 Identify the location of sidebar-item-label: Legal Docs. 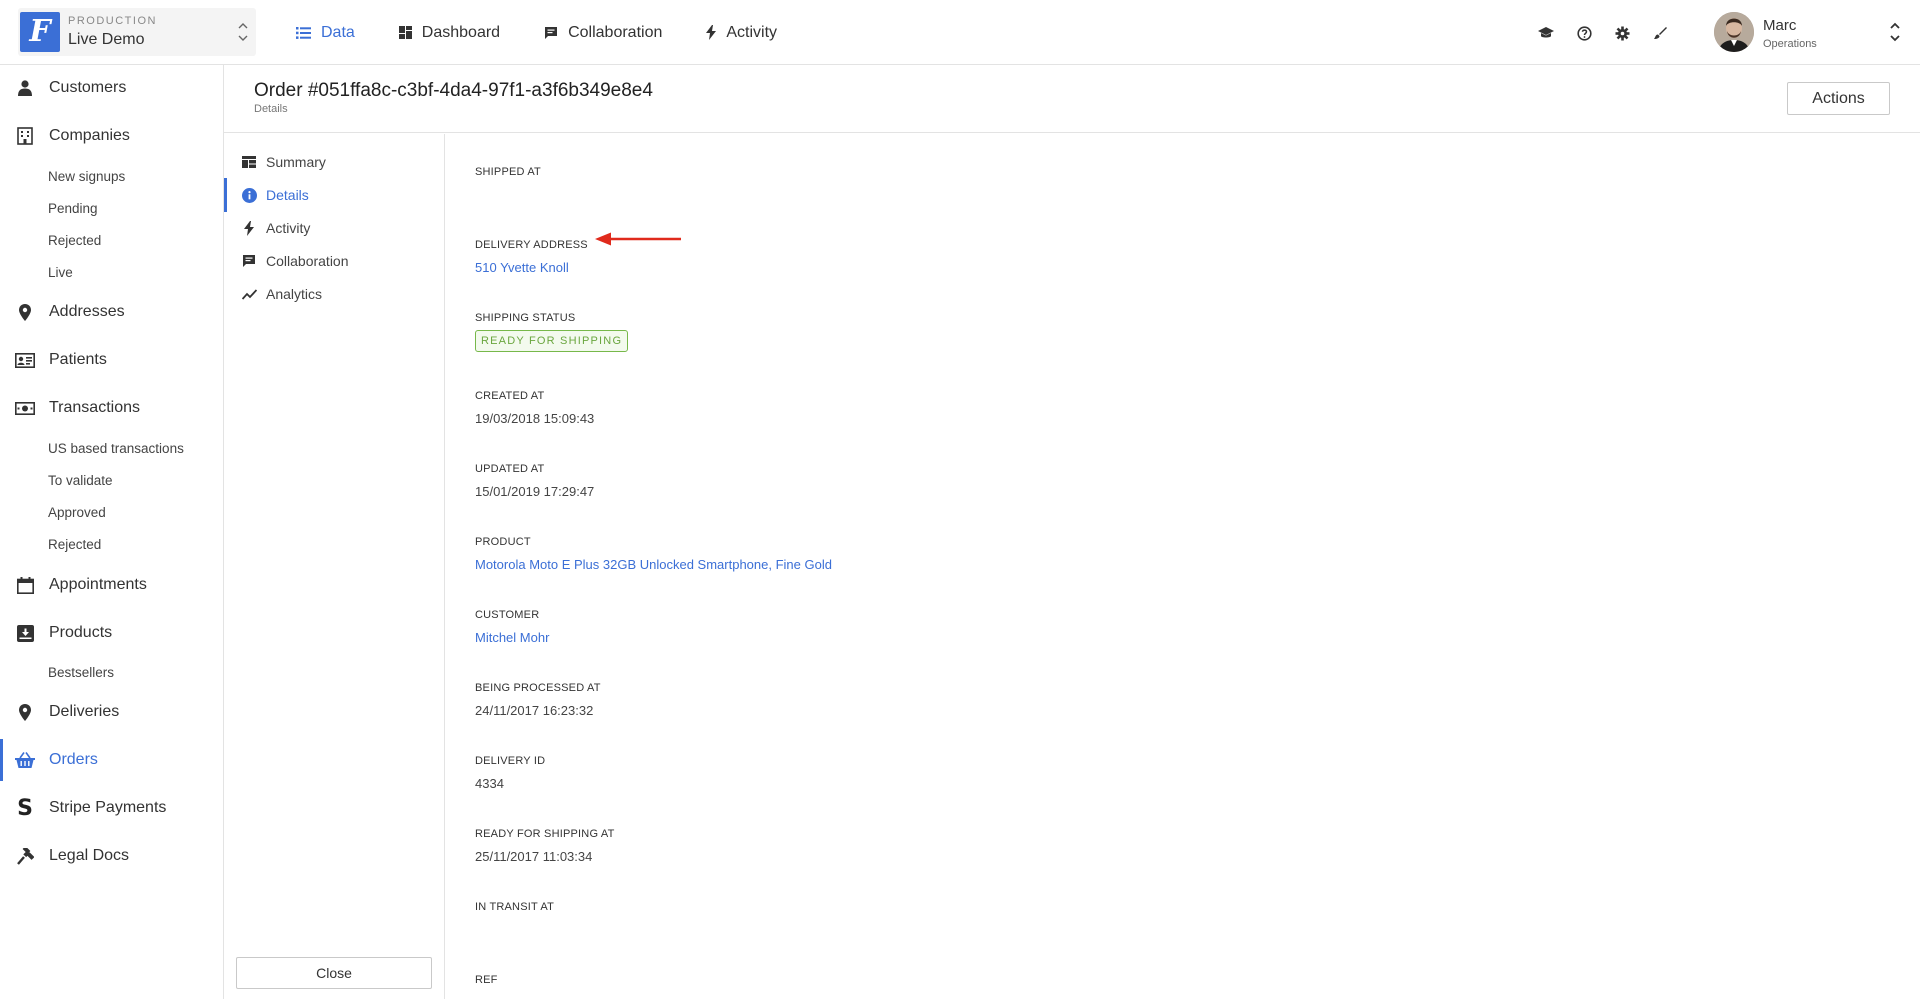
(89, 855).